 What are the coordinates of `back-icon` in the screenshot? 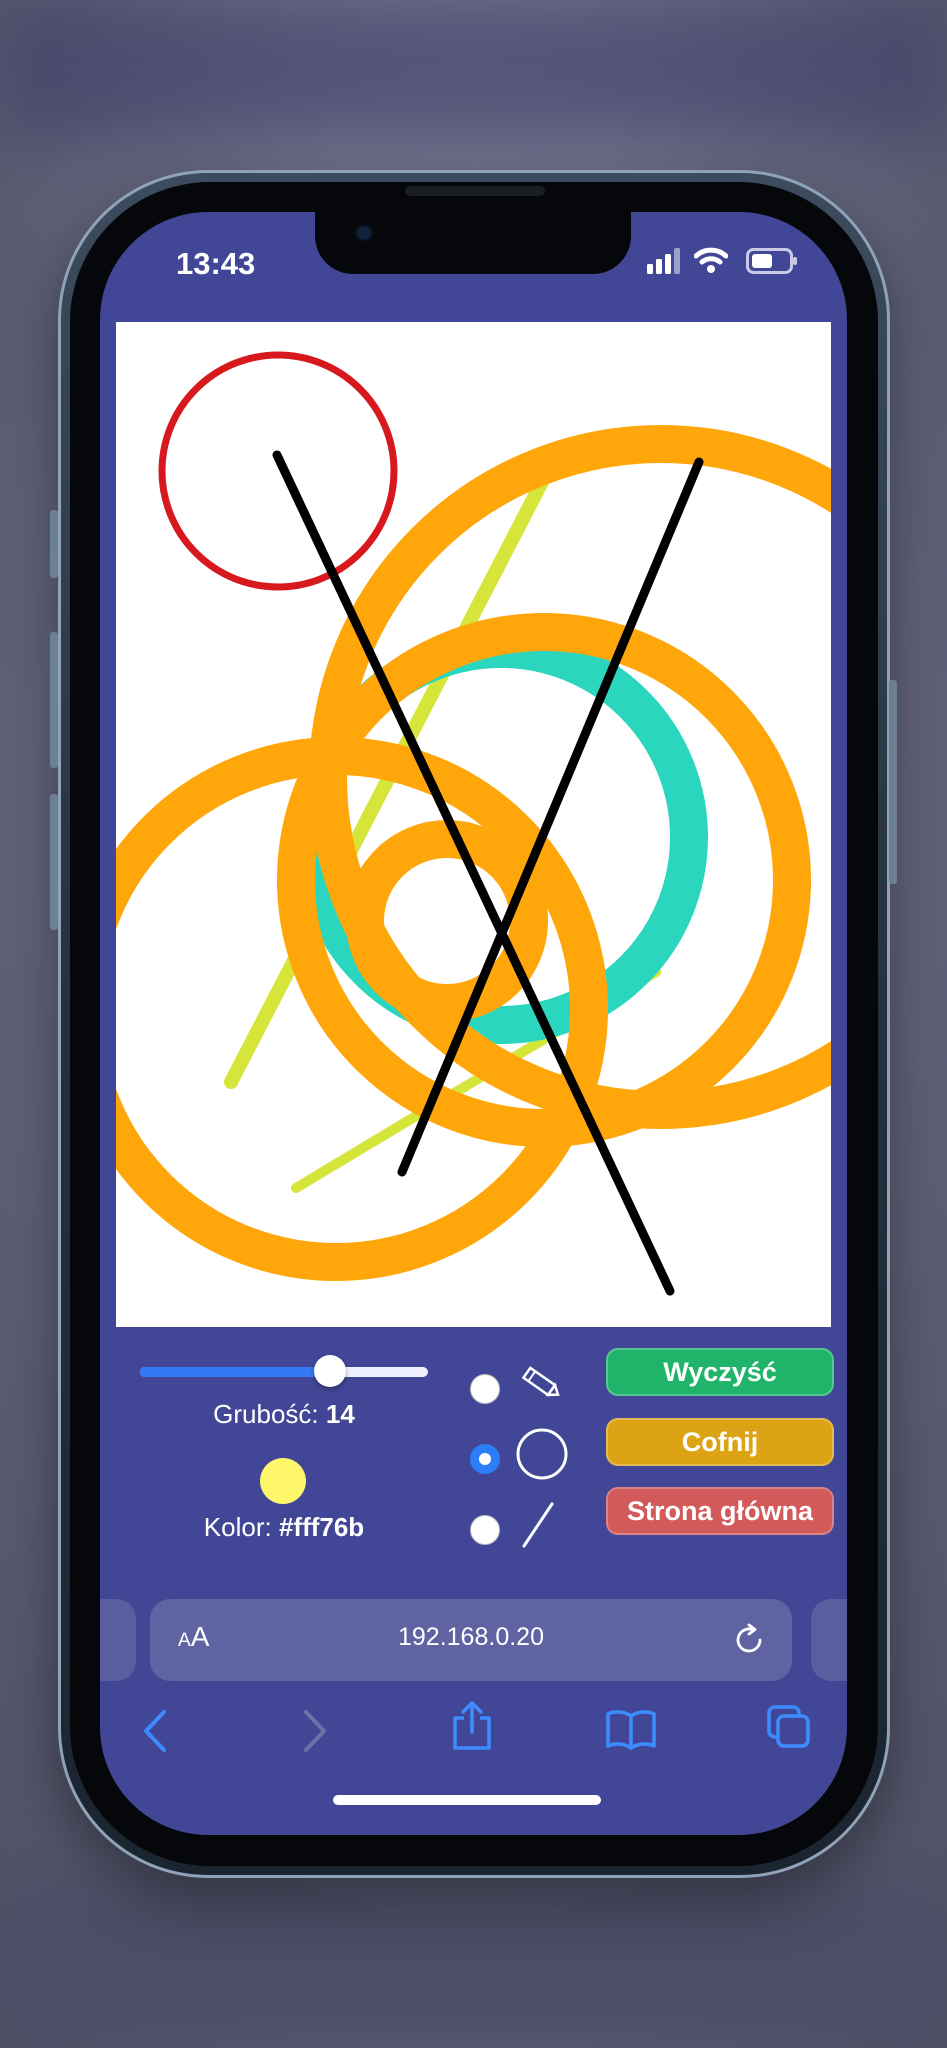 It's located at (155, 1731).